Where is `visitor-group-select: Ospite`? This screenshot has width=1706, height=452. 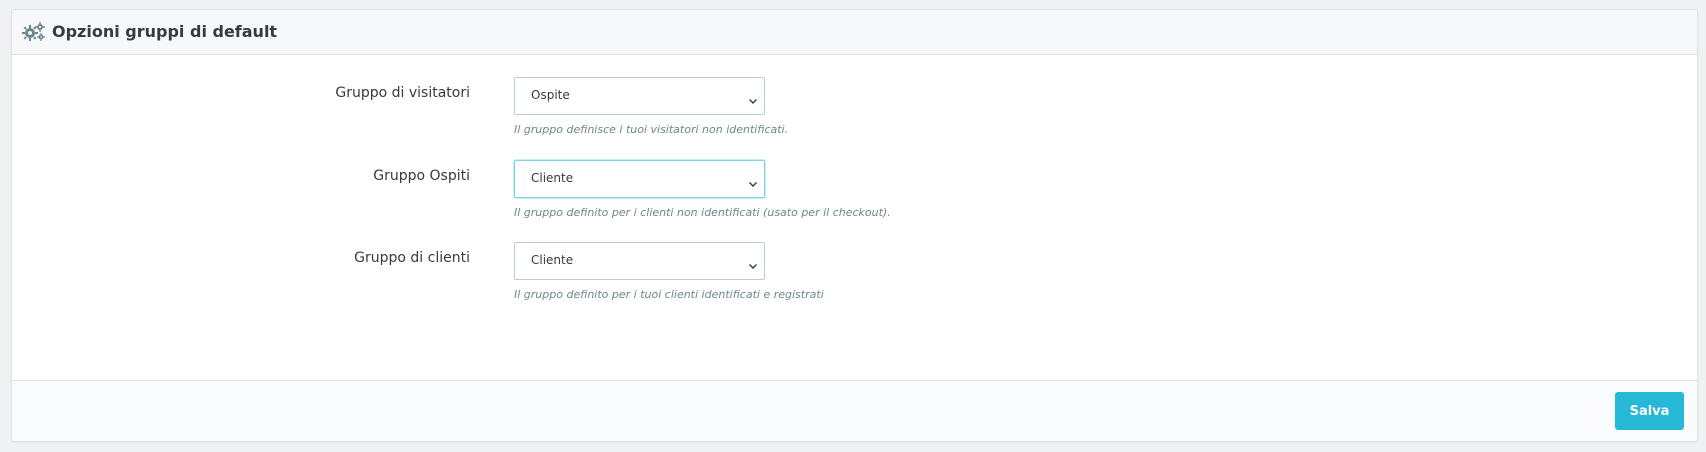 visitor-group-select: Ospite is located at coordinates (639, 96).